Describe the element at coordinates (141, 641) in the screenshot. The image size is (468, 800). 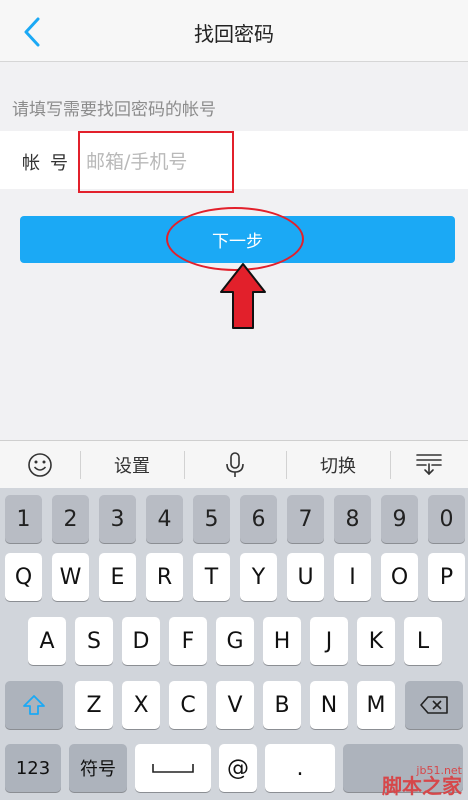
I see `key-d: D` at that location.